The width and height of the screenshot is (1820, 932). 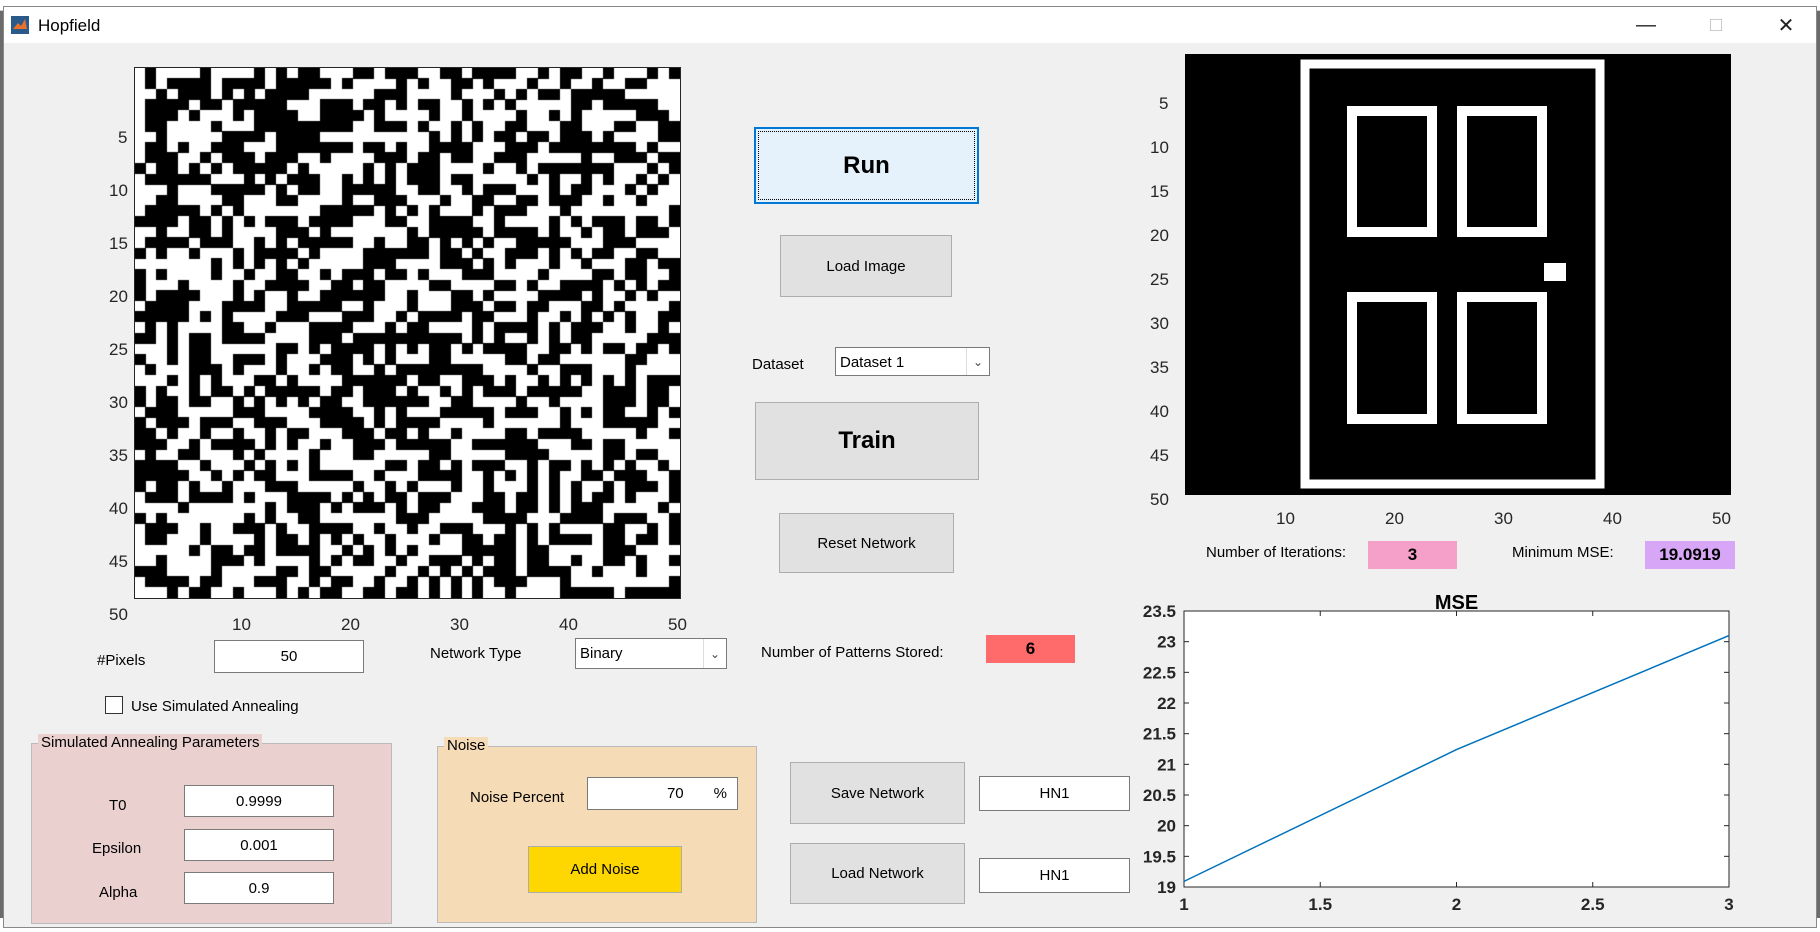 What do you see at coordinates (866, 543) in the screenshot?
I see `reset-network-button: Reset Network` at bounding box center [866, 543].